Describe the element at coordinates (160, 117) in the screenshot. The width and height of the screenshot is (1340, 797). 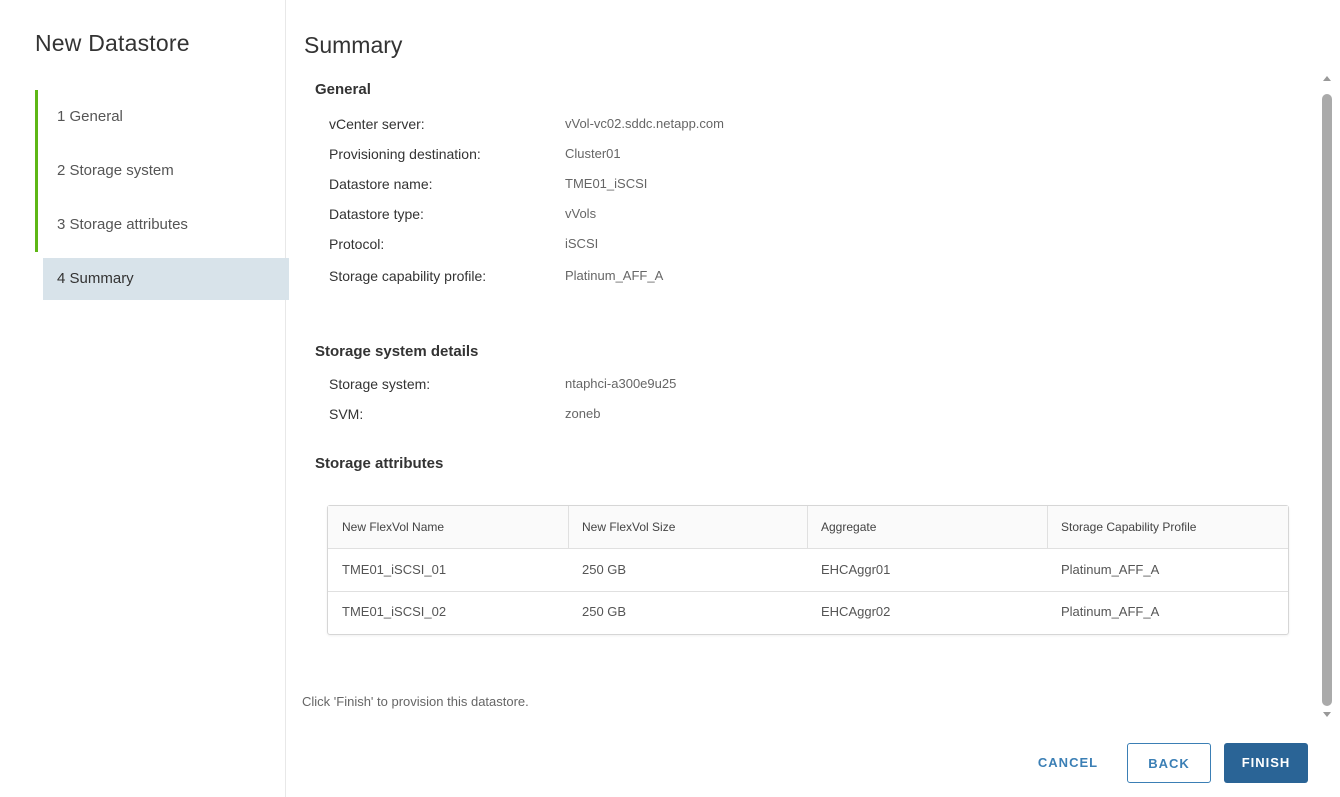
I see `step-general: 1 General` at that location.